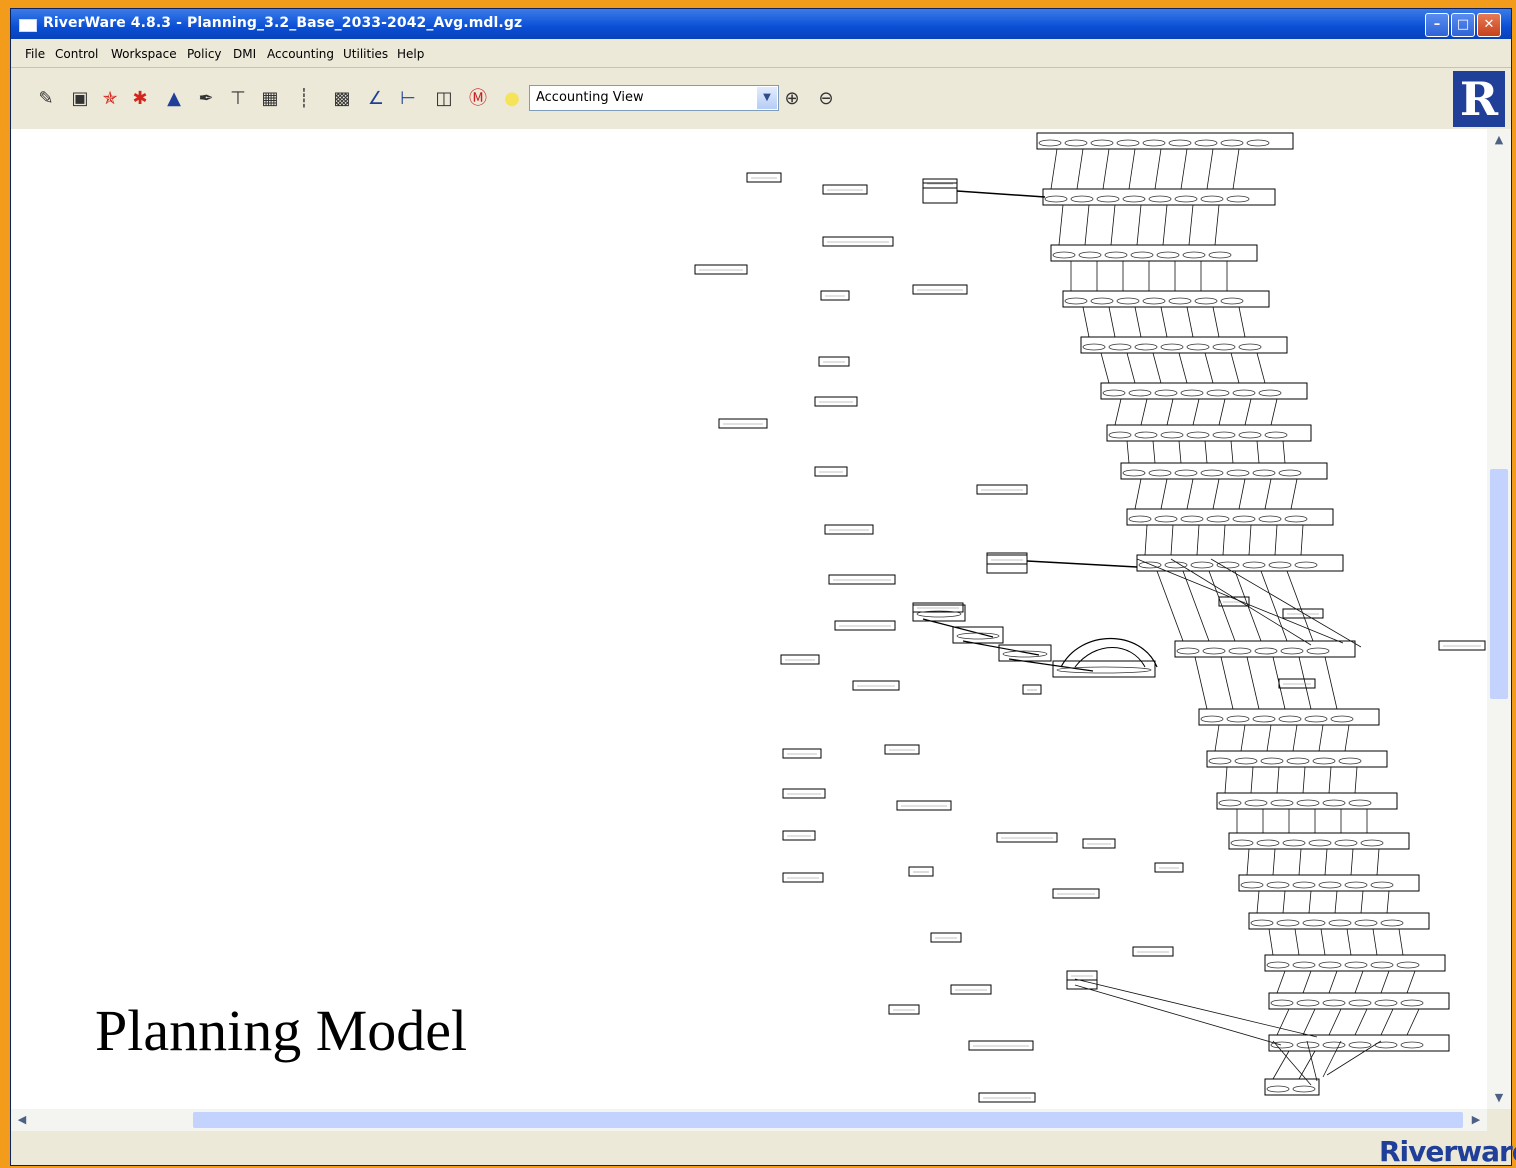 The width and height of the screenshot is (1516, 1168). Describe the element at coordinates (828, 1120) in the screenshot. I see `horizontal-scroll-thumb` at that location.